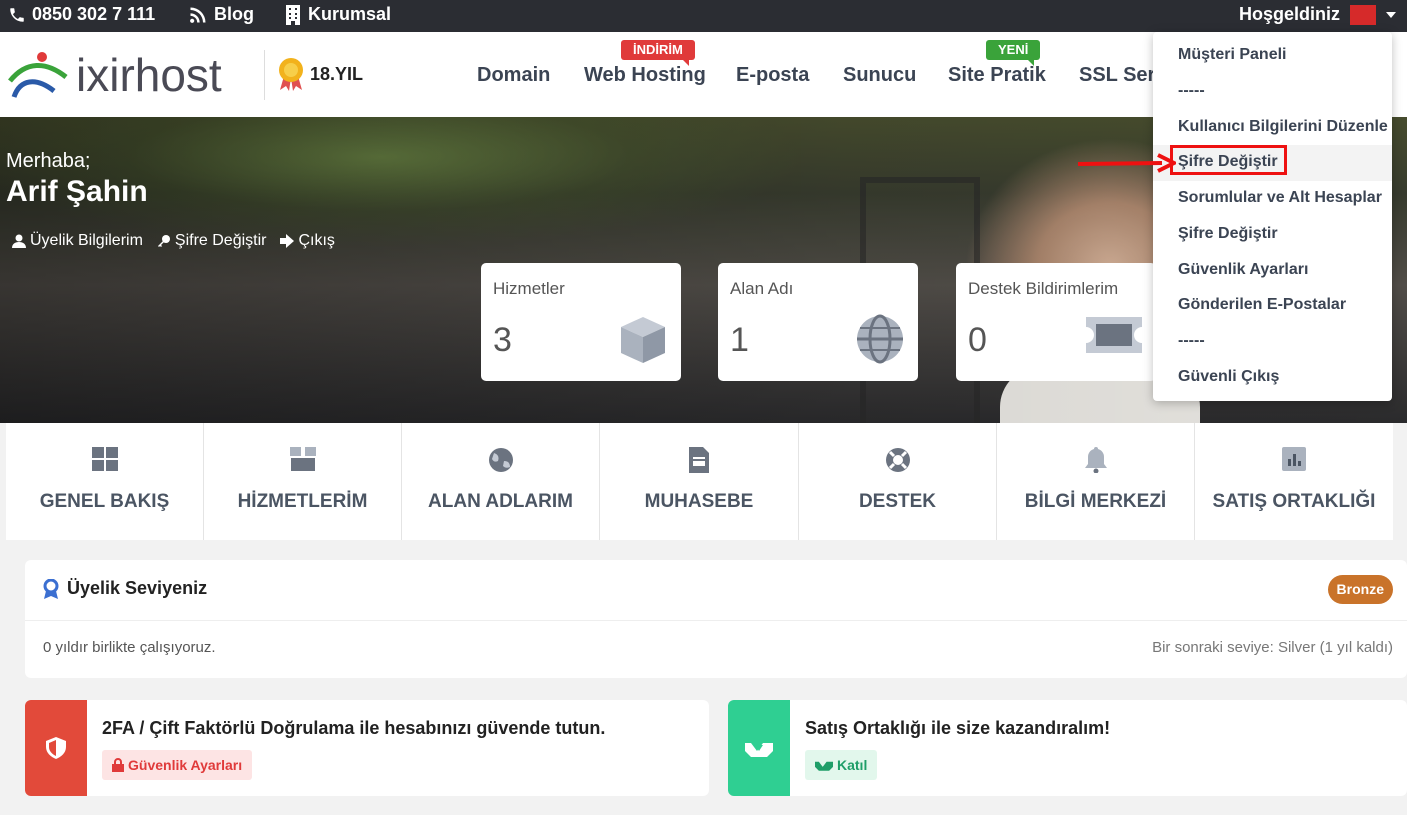 The image size is (1407, 815). What do you see at coordinates (1120, 75) in the screenshot?
I see `nav-ssl: SSL Sert` at bounding box center [1120, 75].